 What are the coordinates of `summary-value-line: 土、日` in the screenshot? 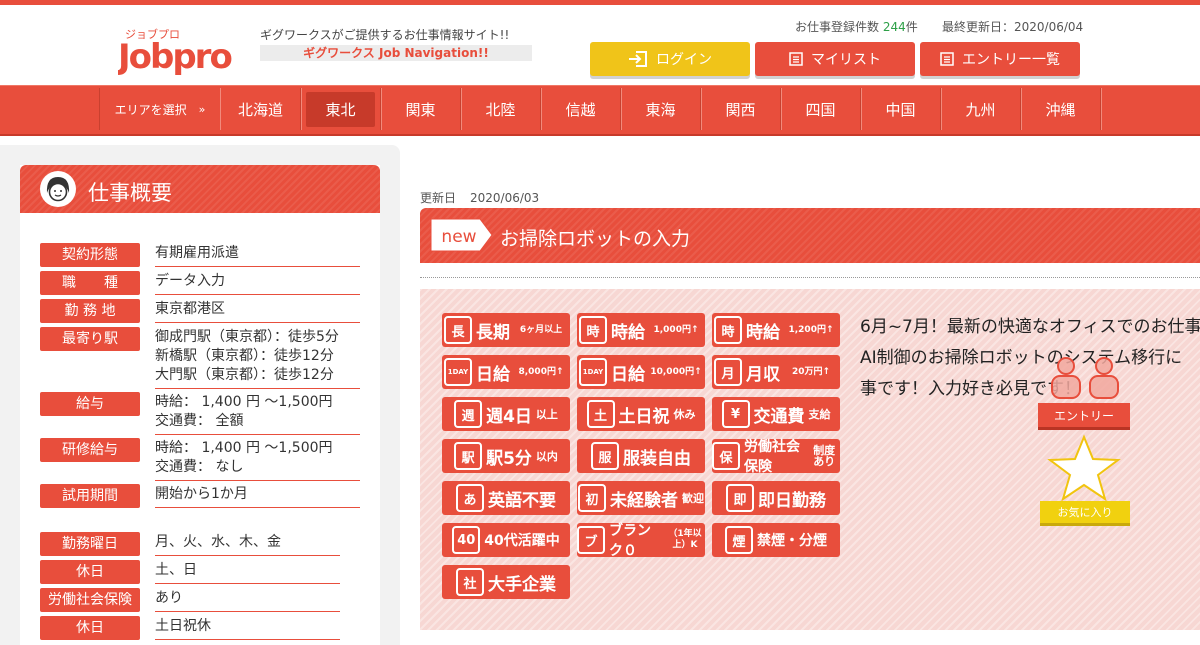 It's located at (176, 570).